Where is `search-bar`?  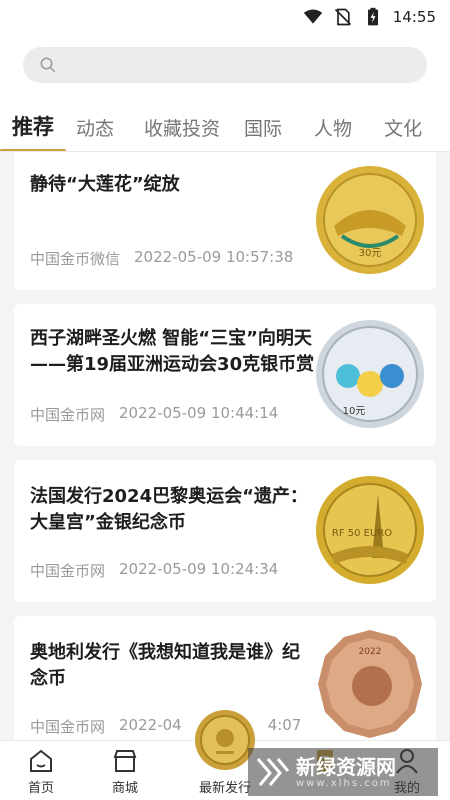
search-bar is located at coordinates (225, 65).